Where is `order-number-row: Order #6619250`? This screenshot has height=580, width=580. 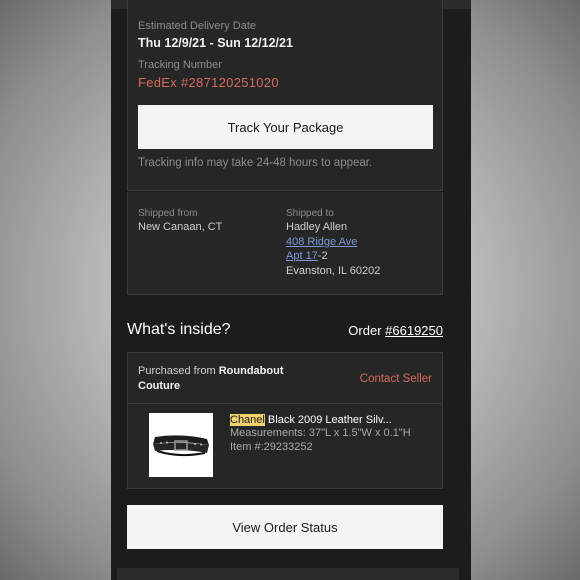
order-number-row: Order #6619250 is located at coordinates (395, 330).